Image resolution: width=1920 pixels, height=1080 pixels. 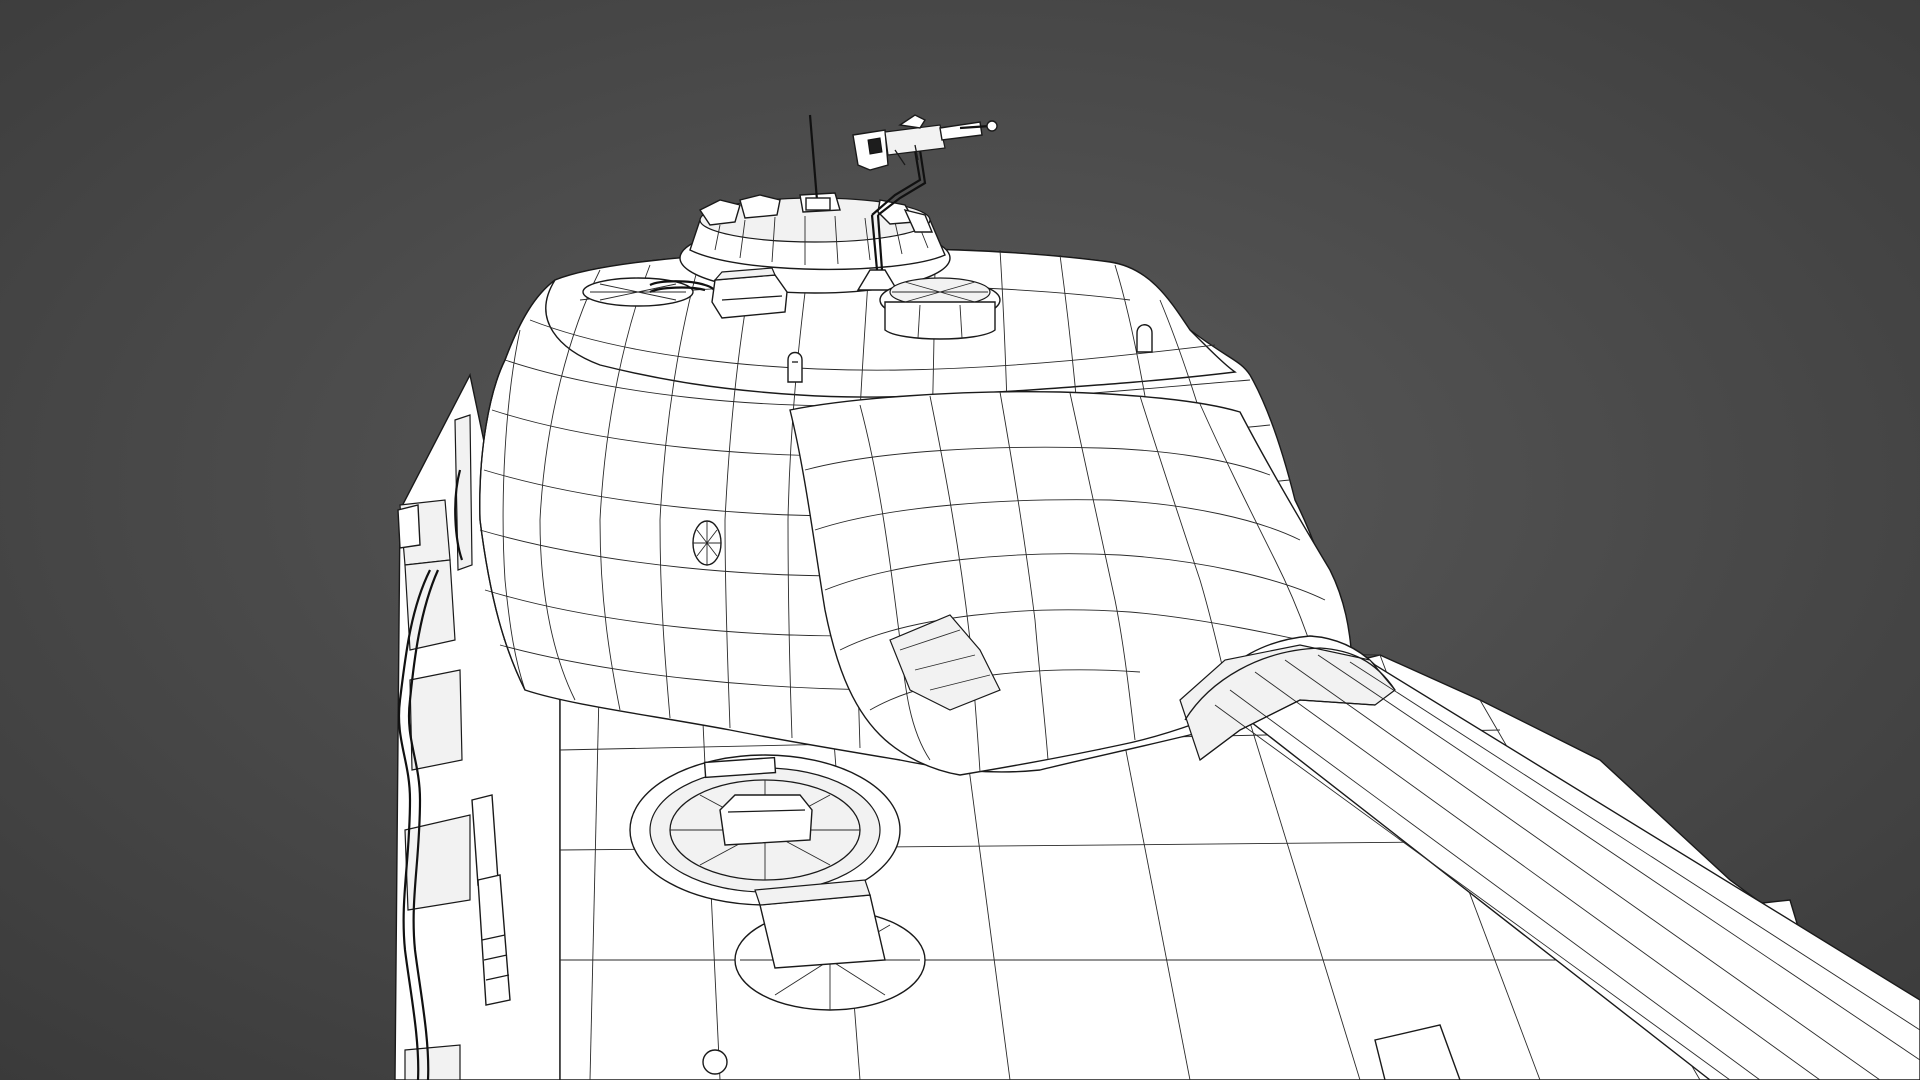 I want to click on lifting-hook-right, so click(x=1144, y=338).